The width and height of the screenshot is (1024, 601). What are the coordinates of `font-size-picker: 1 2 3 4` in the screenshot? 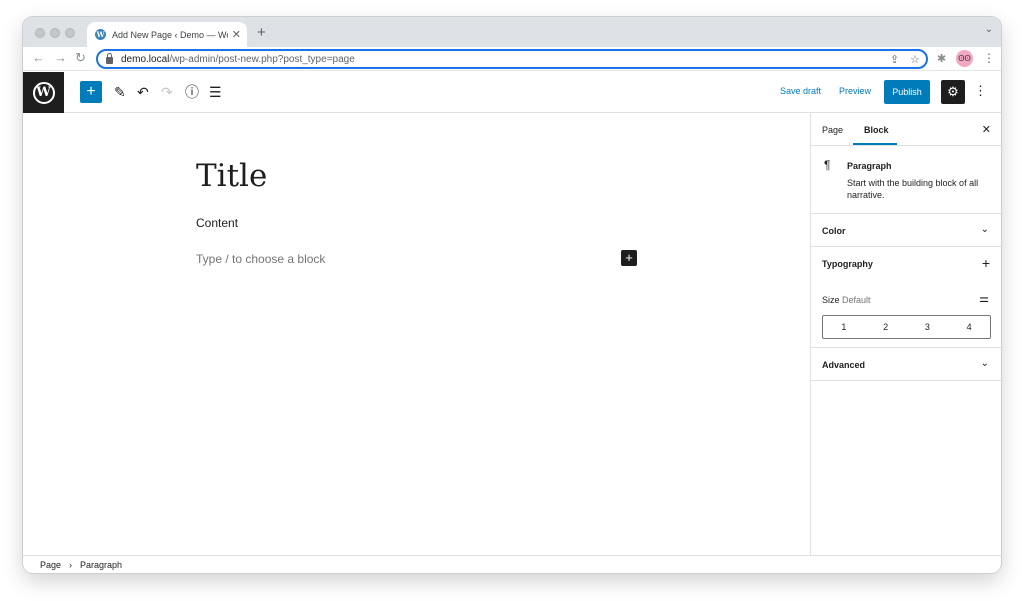 It's located at (906, 327).